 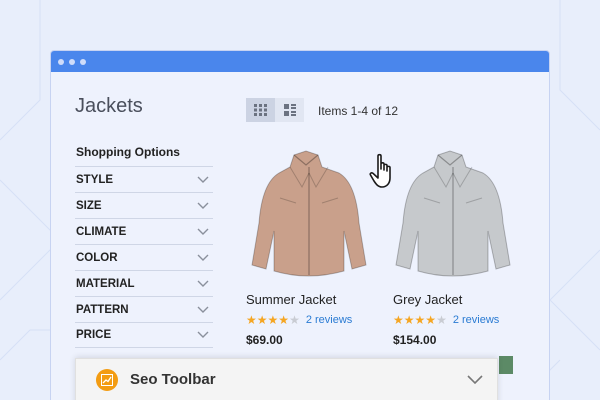 I want to click on grid-view-button, so click(x=260, y=110).